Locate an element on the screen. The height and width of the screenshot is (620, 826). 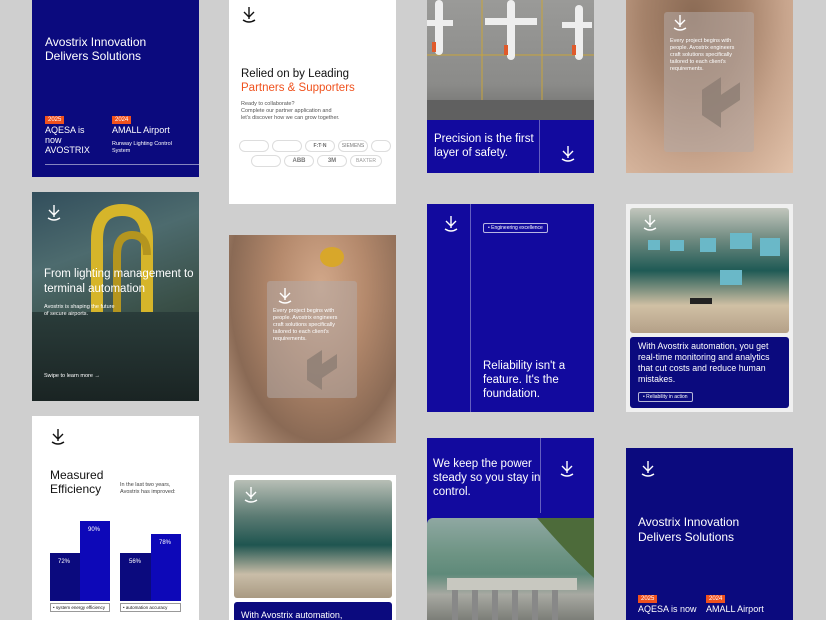
card-precision: Precision is the first layer of safety. is located at coordinates (510, 86).